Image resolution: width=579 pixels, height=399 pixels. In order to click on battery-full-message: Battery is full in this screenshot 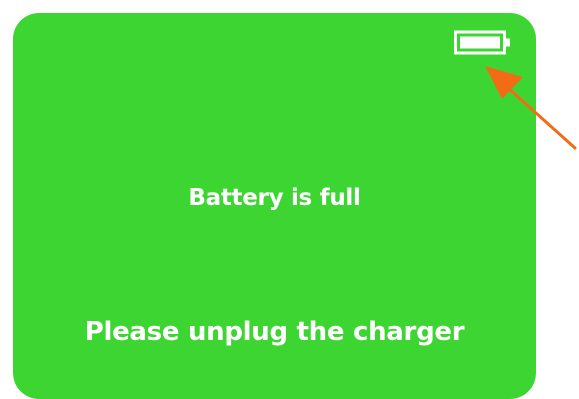, I will do `click(274, 198)`.